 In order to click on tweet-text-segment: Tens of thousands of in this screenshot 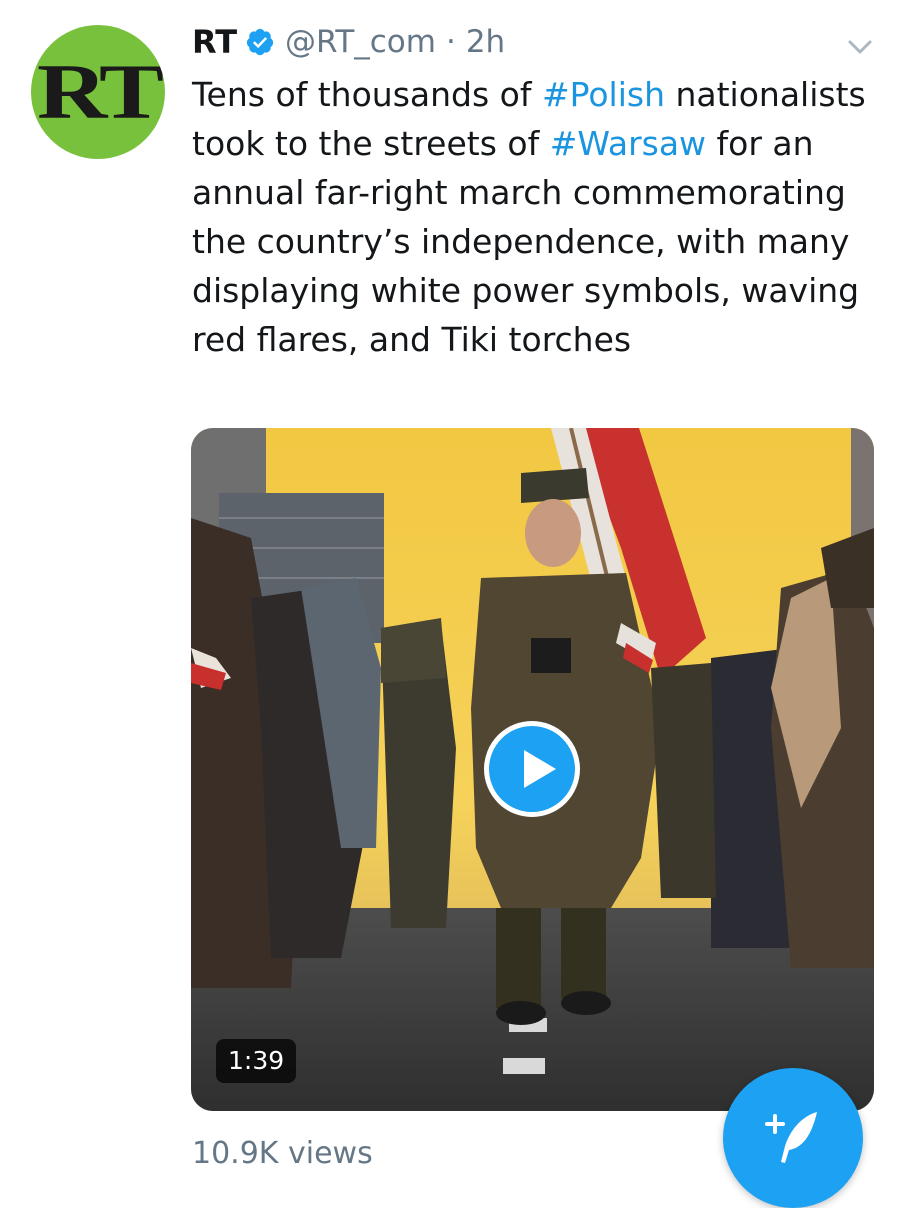, I will do `click(367, 94)`.